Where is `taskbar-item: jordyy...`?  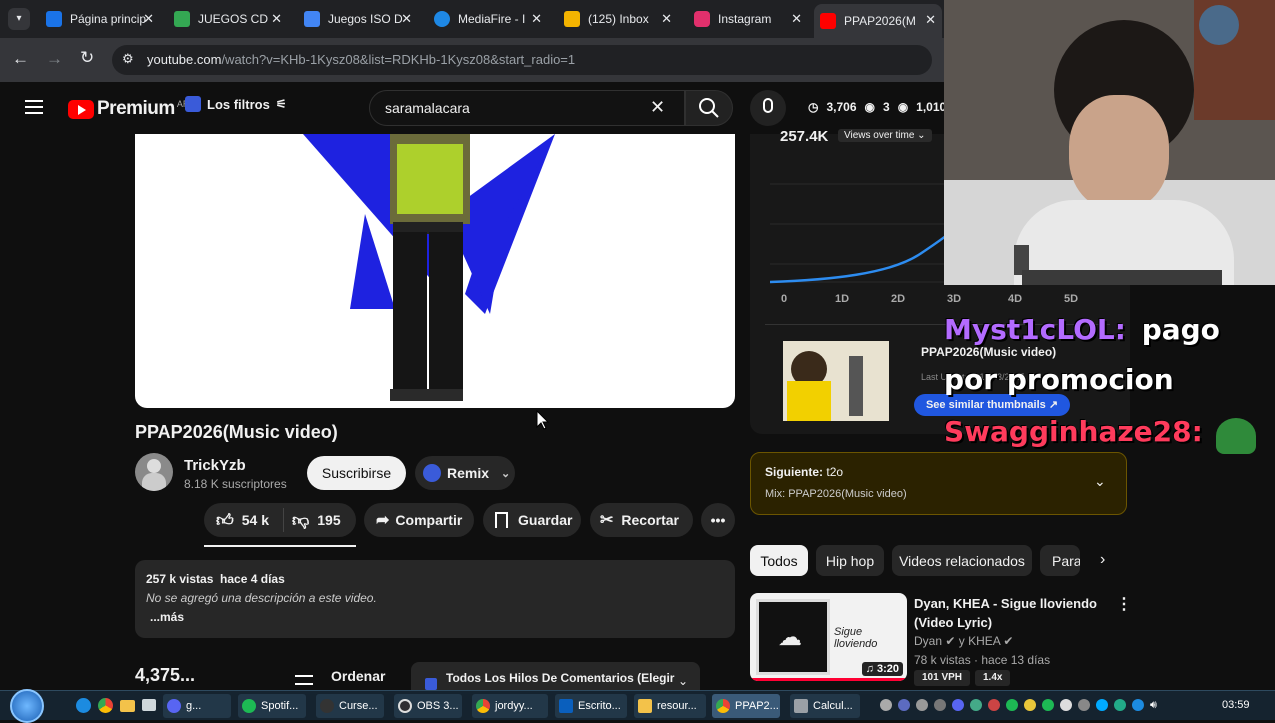 taskbar-item: jordyy... is located at coordinates (510, 706).